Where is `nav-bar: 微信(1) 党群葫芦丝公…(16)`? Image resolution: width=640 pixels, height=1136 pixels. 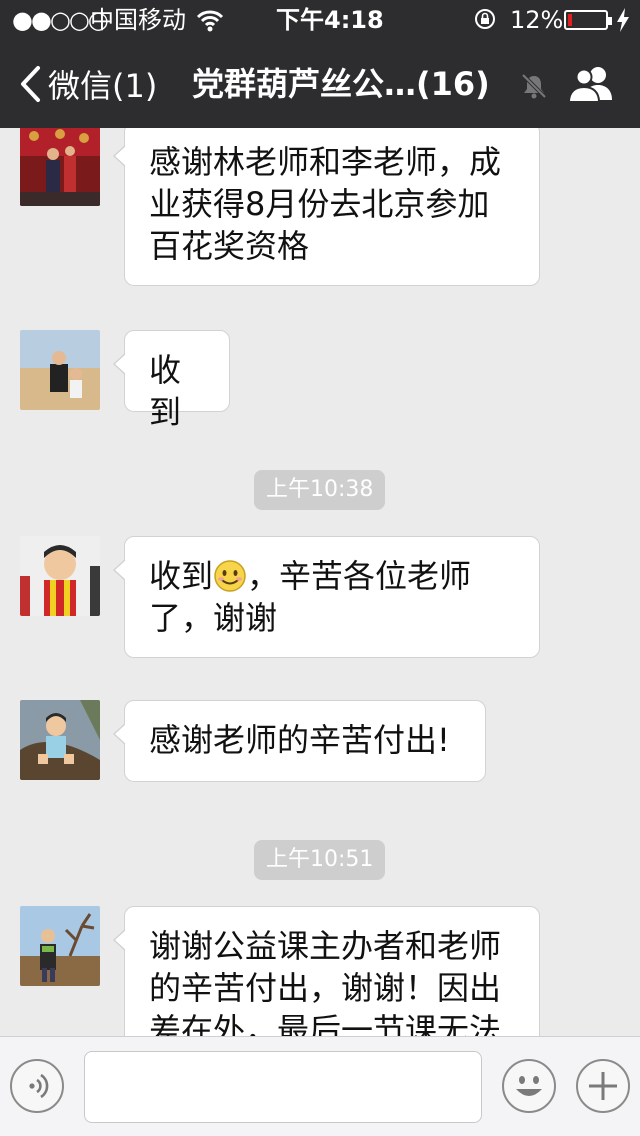
nav-bar: 微信(1) 党群葫芦丝公…(16) is located at coordinates (320, 84).